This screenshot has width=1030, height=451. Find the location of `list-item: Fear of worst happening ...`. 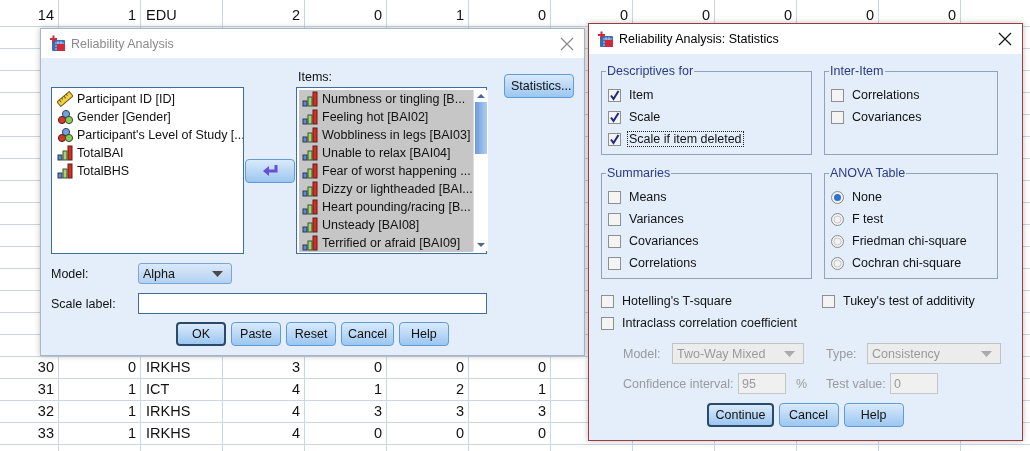

list-item: Fear of worst happening ... is located at coordinates (386, 171).